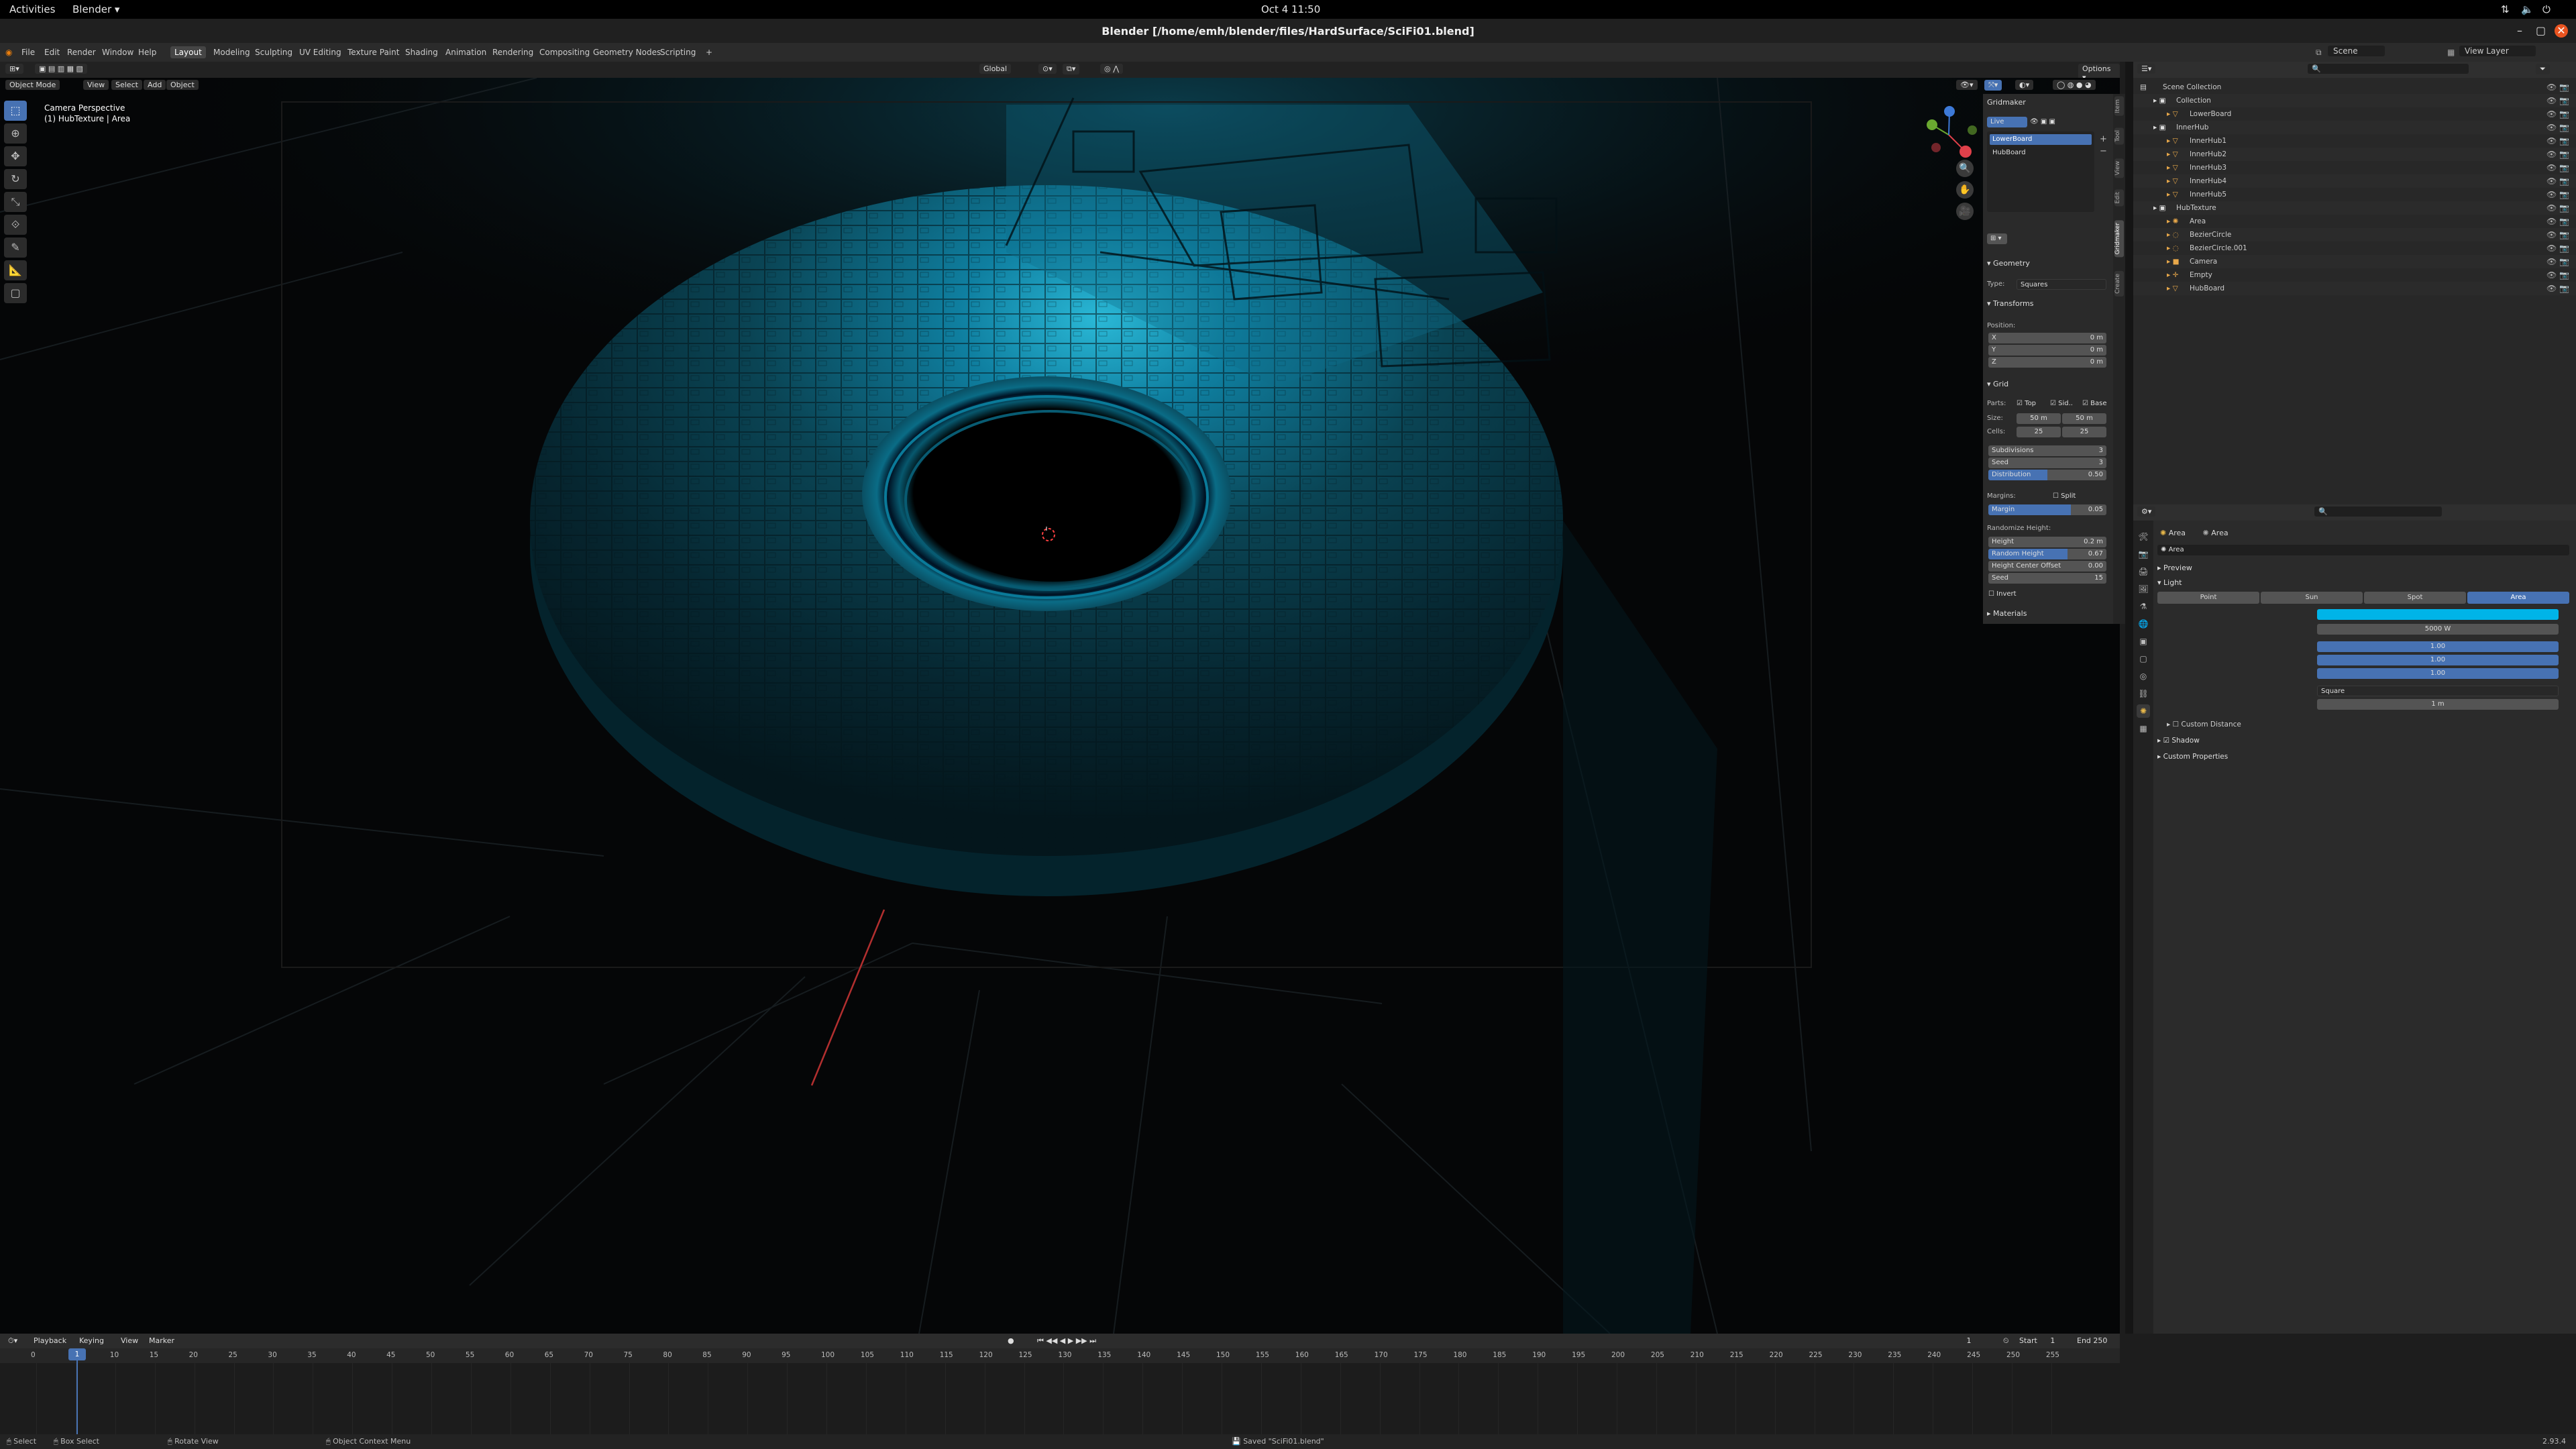  I want to click on zoom-icon: 🔍, so click(1965, 168).